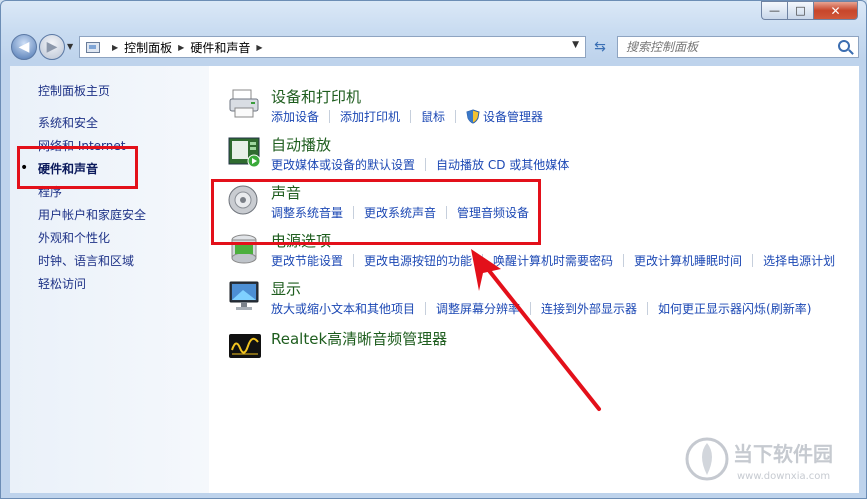 This screenshot has height=499, width=867. I want to click on annotation-arrow, so click(536, 330).